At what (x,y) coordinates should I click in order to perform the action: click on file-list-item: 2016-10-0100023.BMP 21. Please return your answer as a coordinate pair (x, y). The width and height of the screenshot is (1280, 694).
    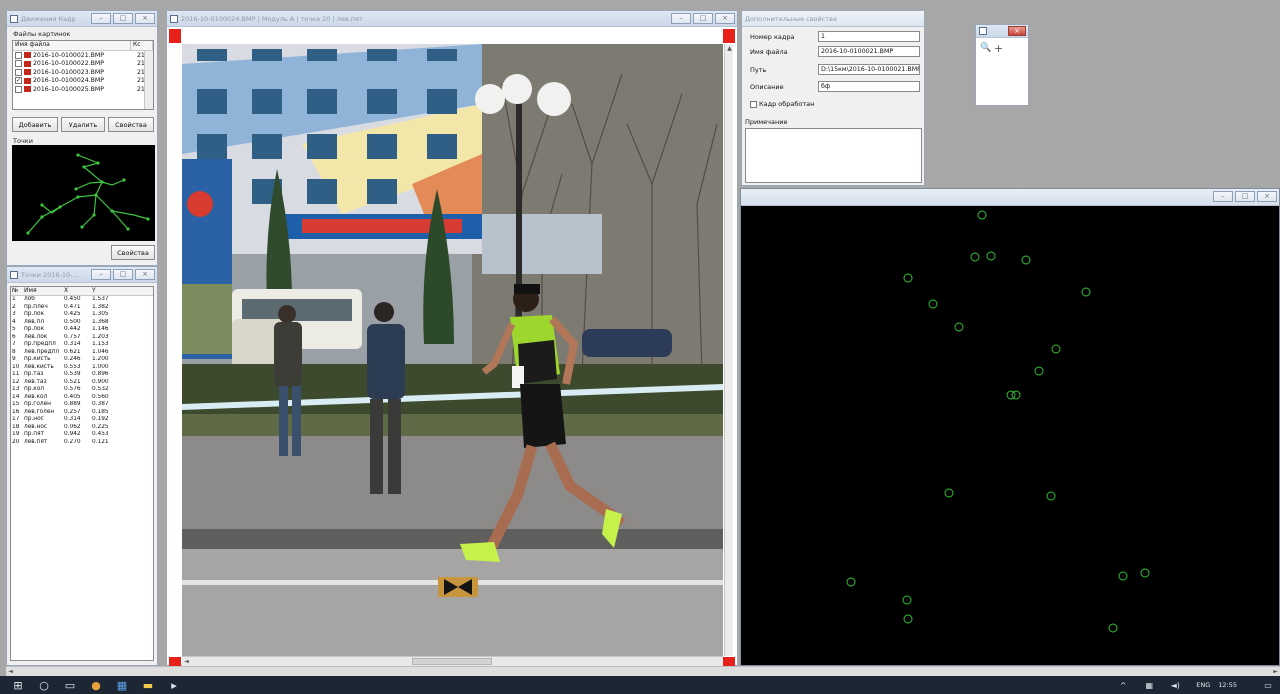
    Looking at the image, I should click on (83, 72).